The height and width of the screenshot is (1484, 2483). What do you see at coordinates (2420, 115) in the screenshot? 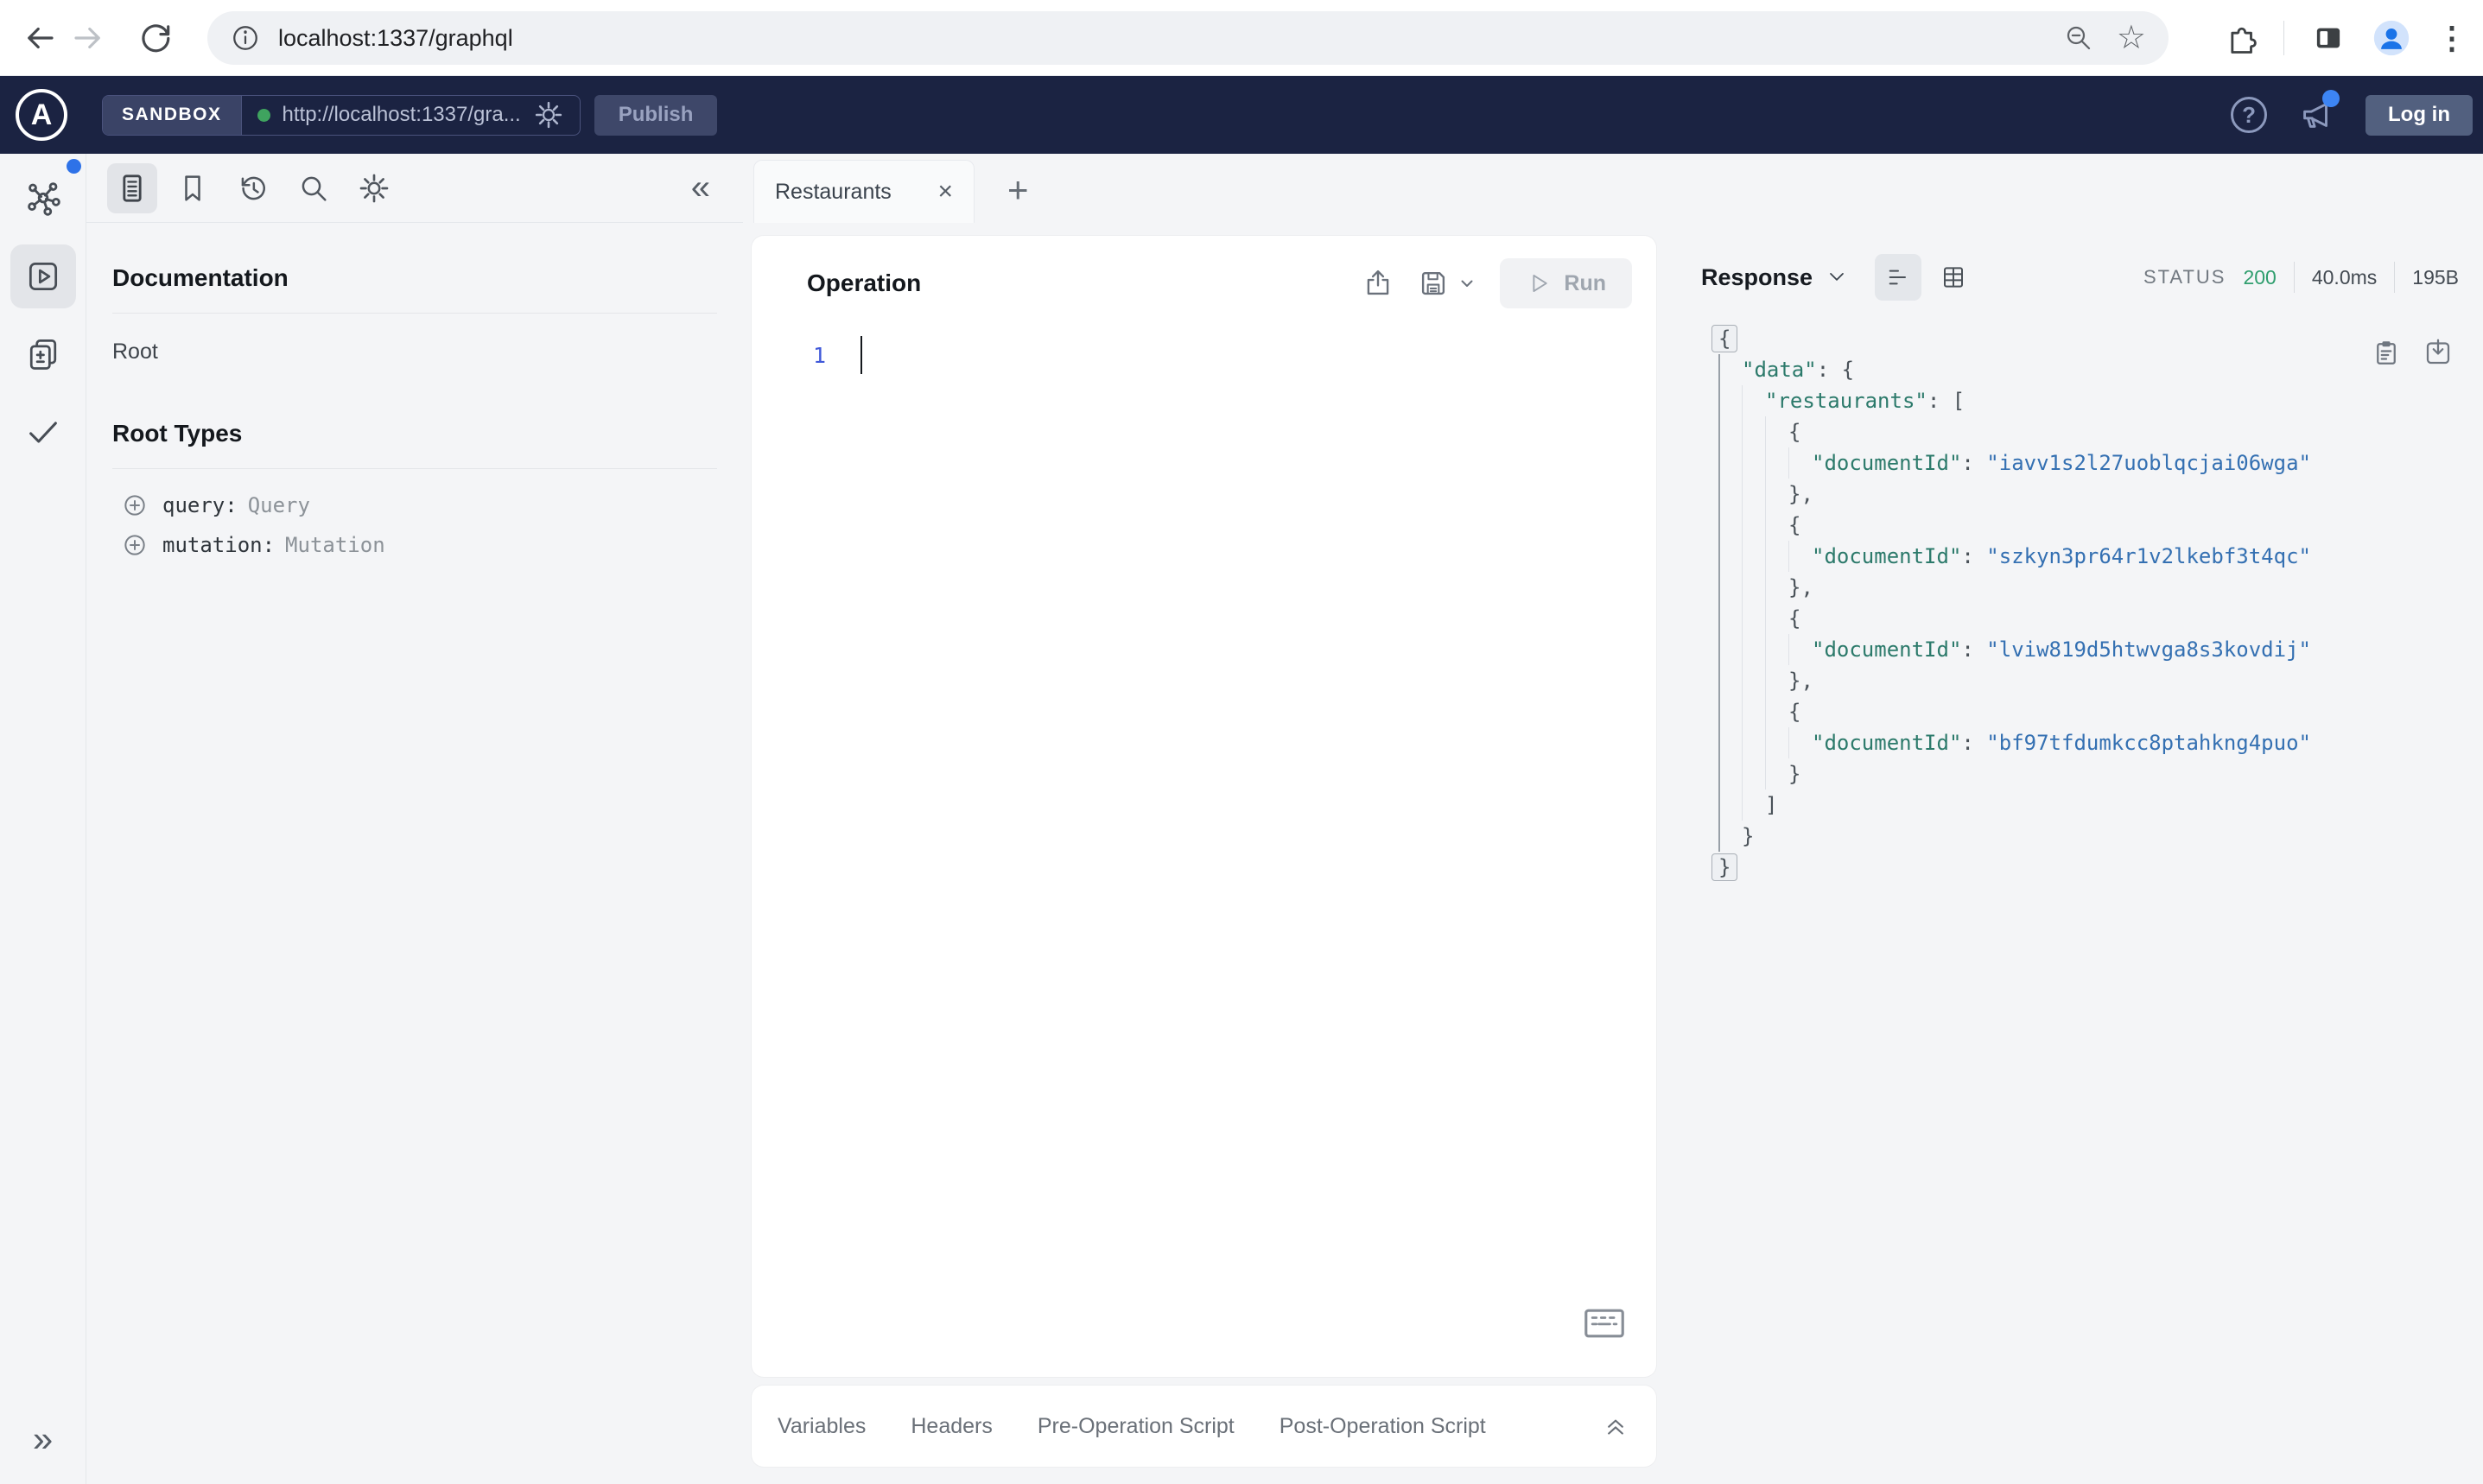
I see `login-button: Log in` at bounding box center [2420, 115].